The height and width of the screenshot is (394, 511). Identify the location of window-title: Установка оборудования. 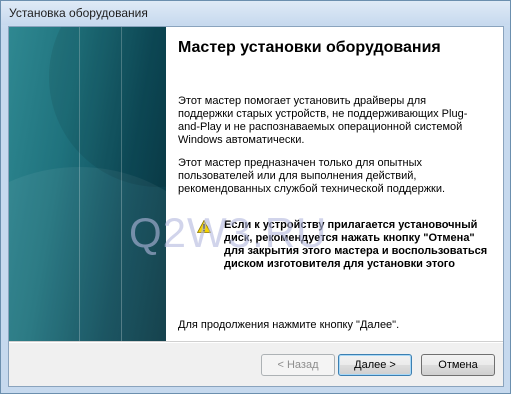
(78, 13).